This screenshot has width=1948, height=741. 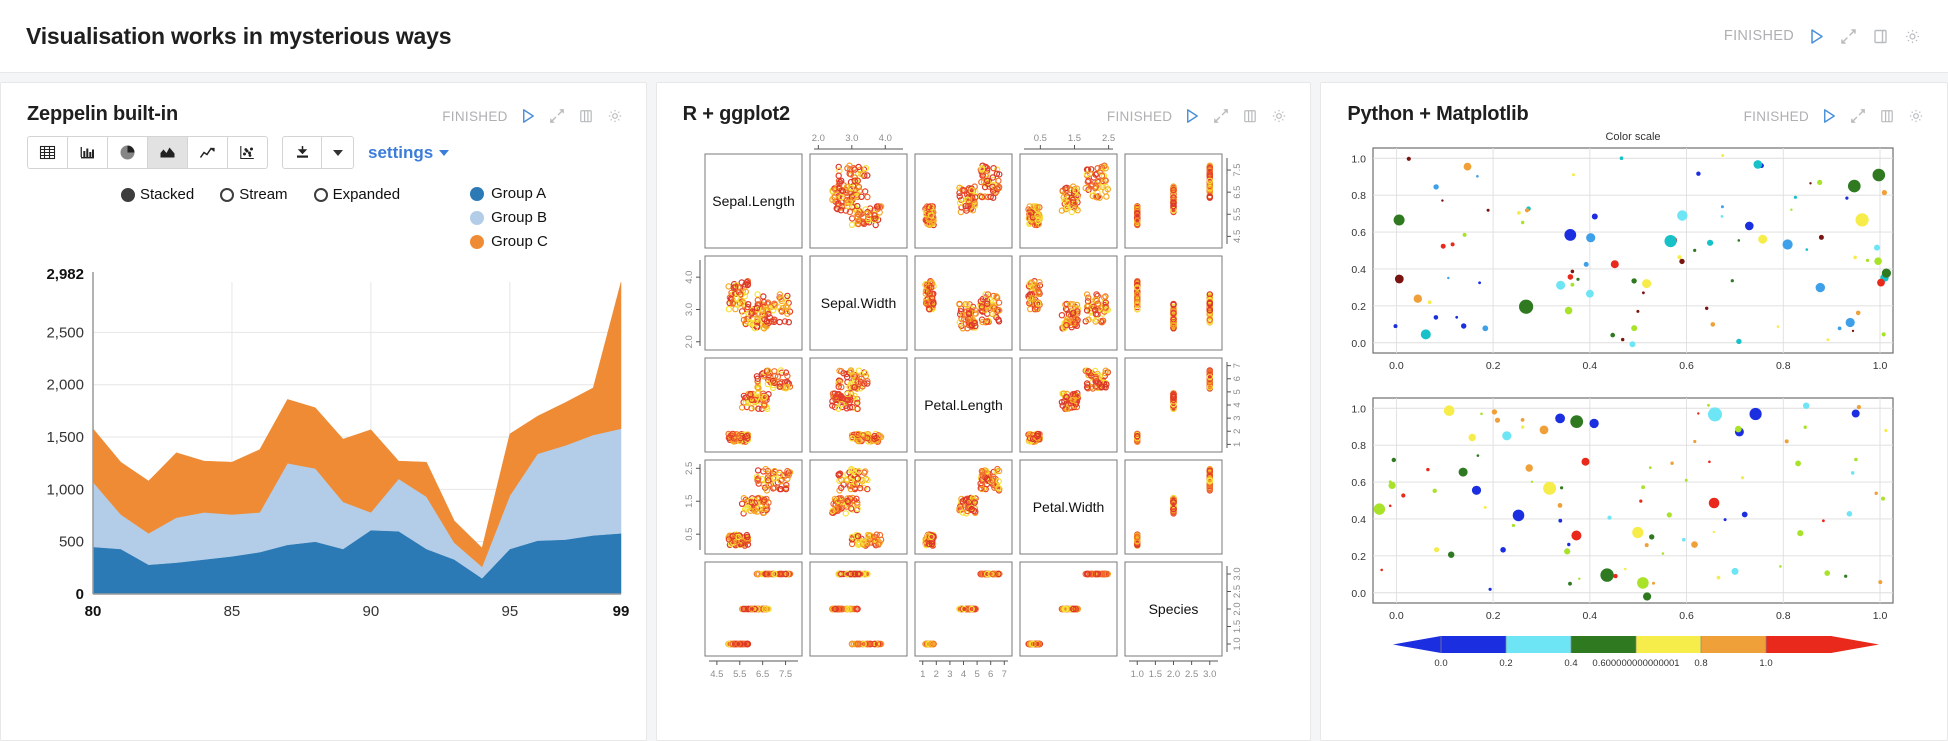 I want to click on download-dropdown-button, so click(x=338, y=152).